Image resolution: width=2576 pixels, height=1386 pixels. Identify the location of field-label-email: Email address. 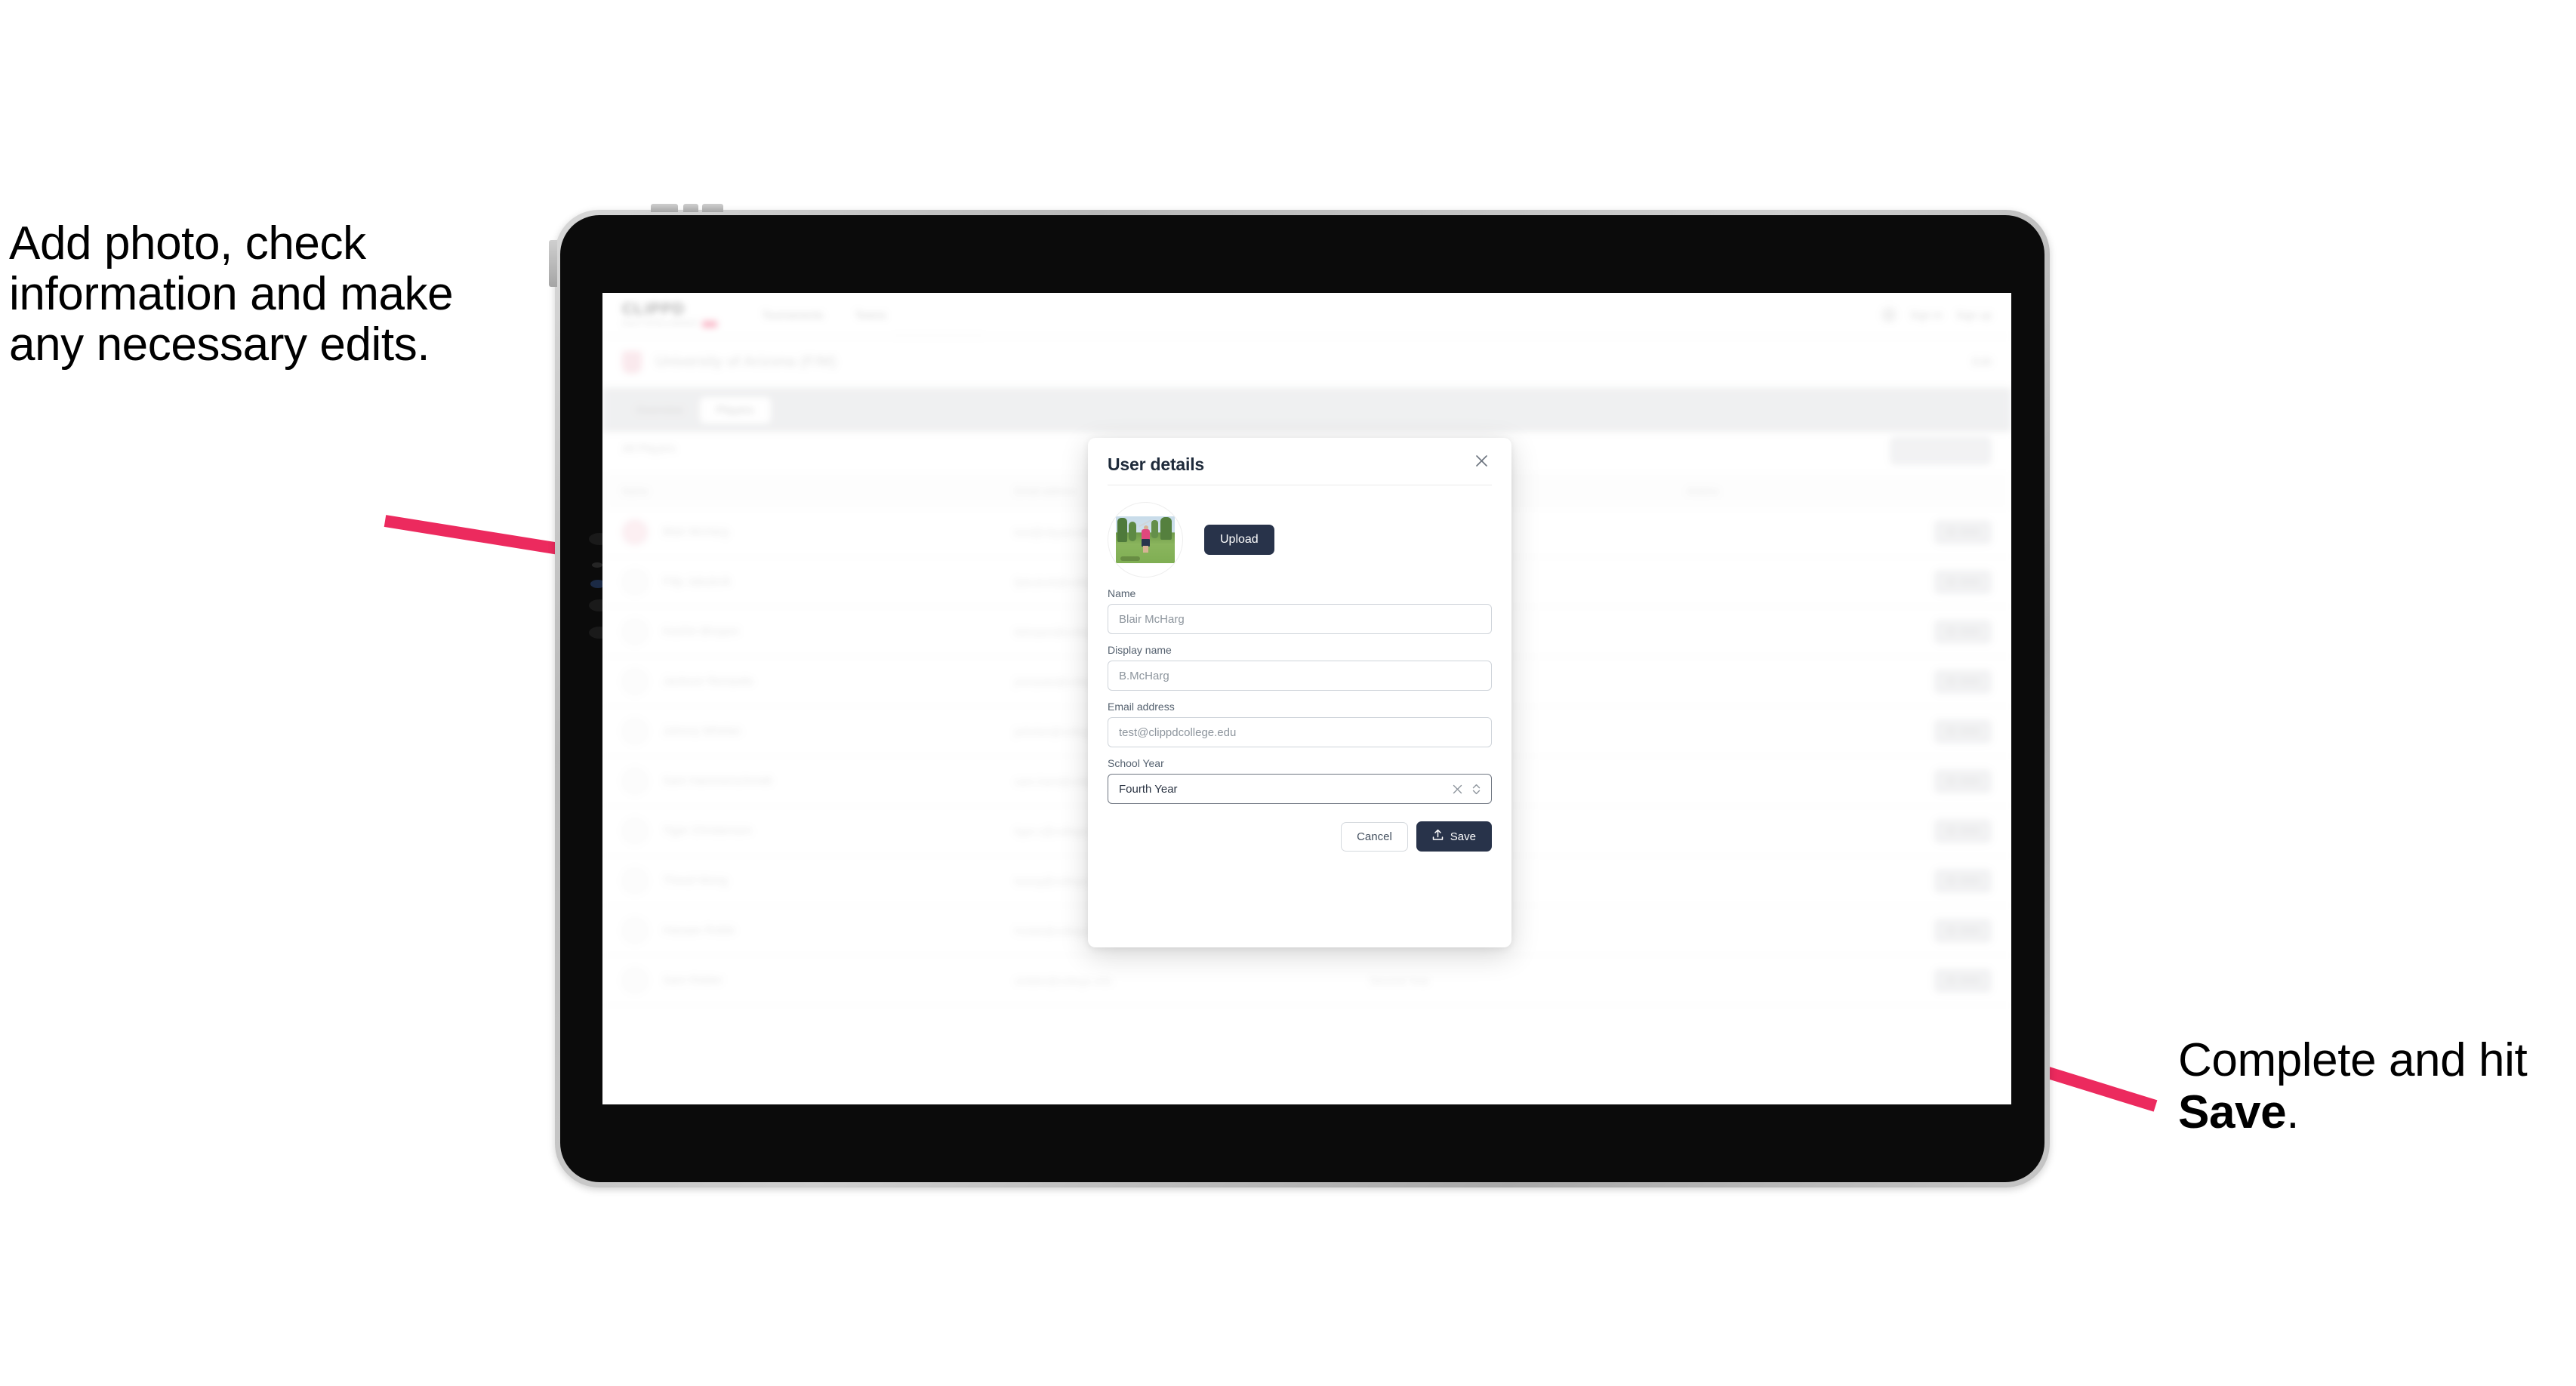
(1141, 707).